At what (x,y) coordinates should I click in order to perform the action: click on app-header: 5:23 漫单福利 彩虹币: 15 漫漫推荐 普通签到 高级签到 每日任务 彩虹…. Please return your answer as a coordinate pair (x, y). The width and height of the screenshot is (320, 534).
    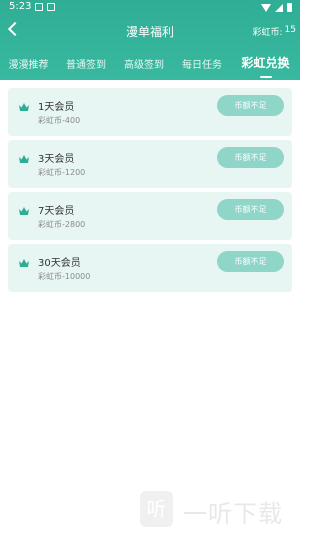
    Looking at the image, I should click on (150, 40).